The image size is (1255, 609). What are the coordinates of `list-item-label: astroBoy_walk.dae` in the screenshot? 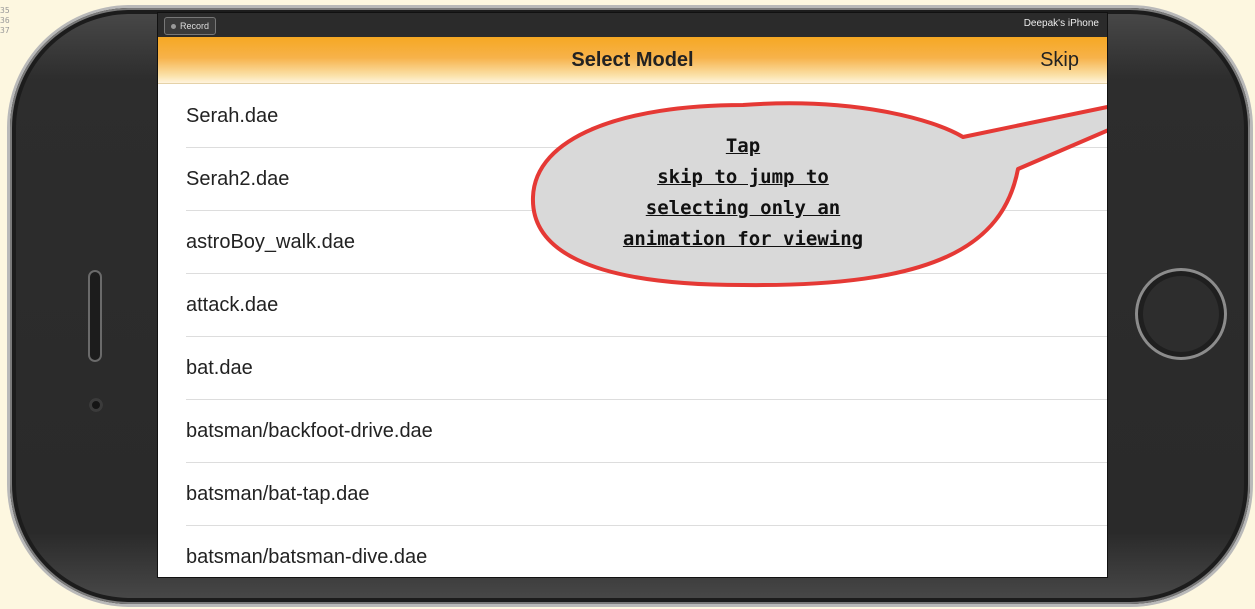 It's located at (270, 242).